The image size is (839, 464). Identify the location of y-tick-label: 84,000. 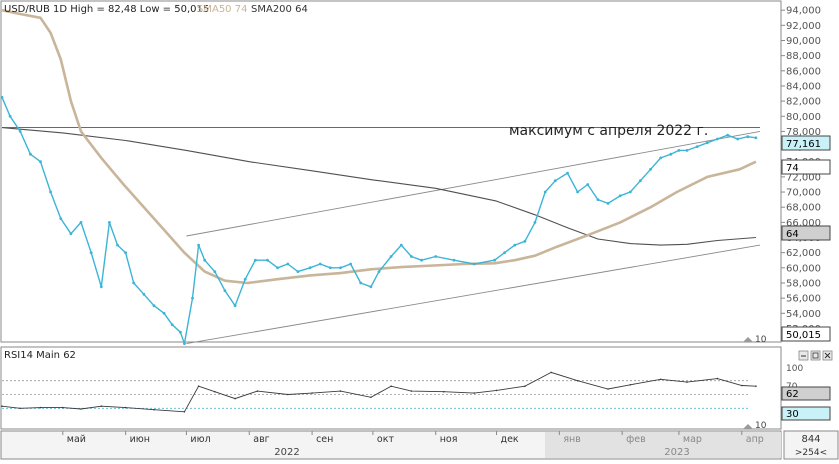
(803, 86).